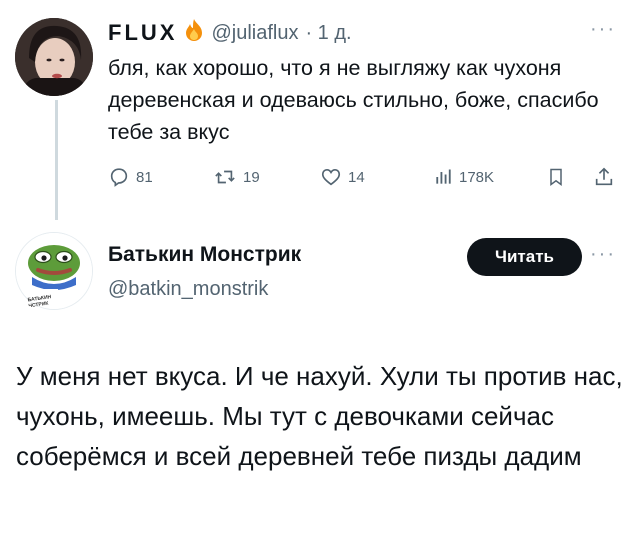  I want to click on author-handle: @juliaflux, so click(254, 33).